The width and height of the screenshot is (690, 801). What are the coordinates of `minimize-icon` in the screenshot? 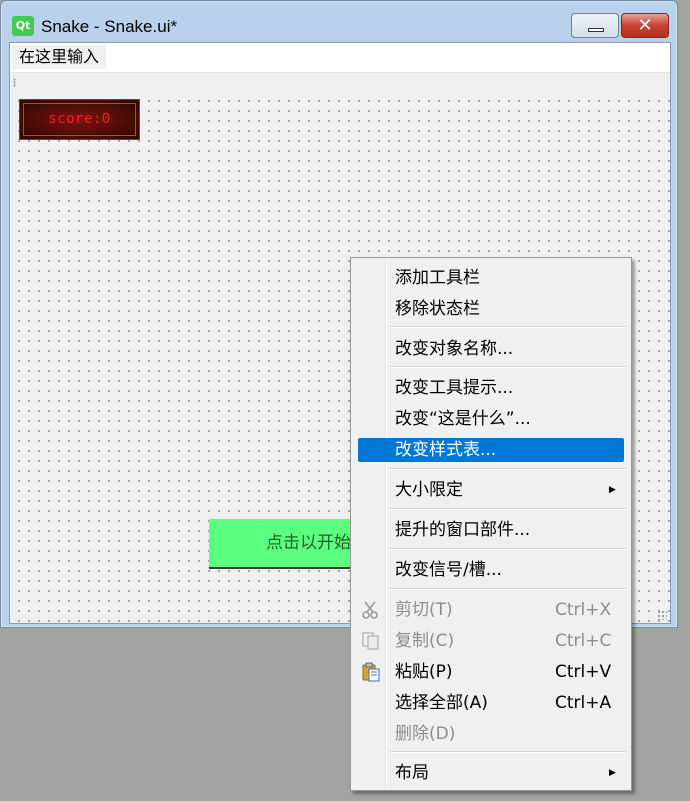 It's located at (596, 30).